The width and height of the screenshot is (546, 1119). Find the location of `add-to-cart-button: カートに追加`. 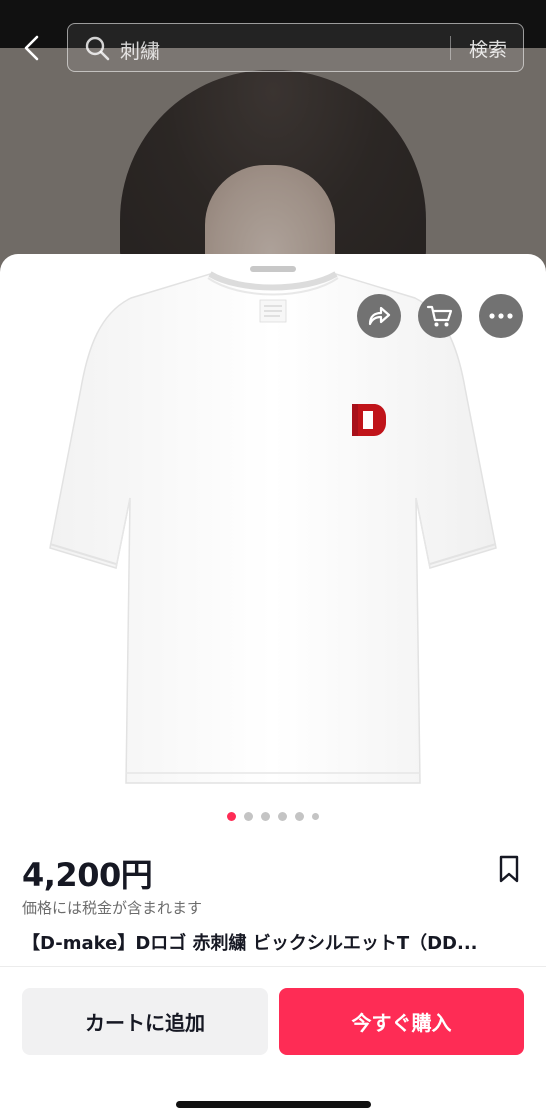

add-to-cart-button: カートに追加 is located at coordinates (145, 1021).